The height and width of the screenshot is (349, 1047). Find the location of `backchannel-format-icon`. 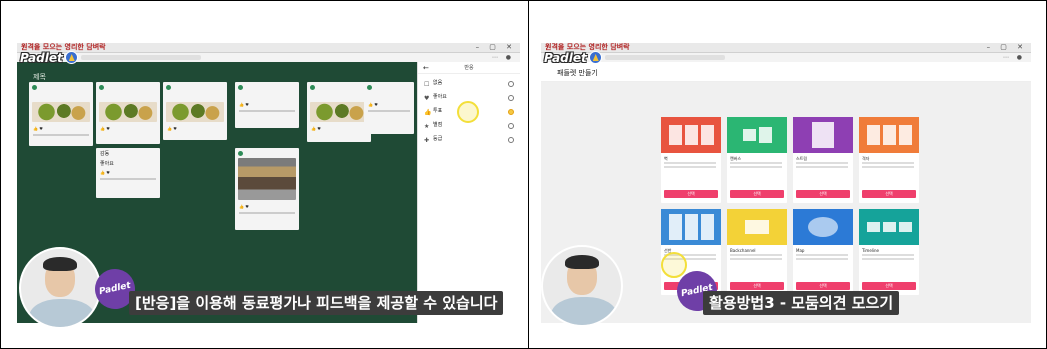

backchannel-format-icon is located at coordinates (757, 227).